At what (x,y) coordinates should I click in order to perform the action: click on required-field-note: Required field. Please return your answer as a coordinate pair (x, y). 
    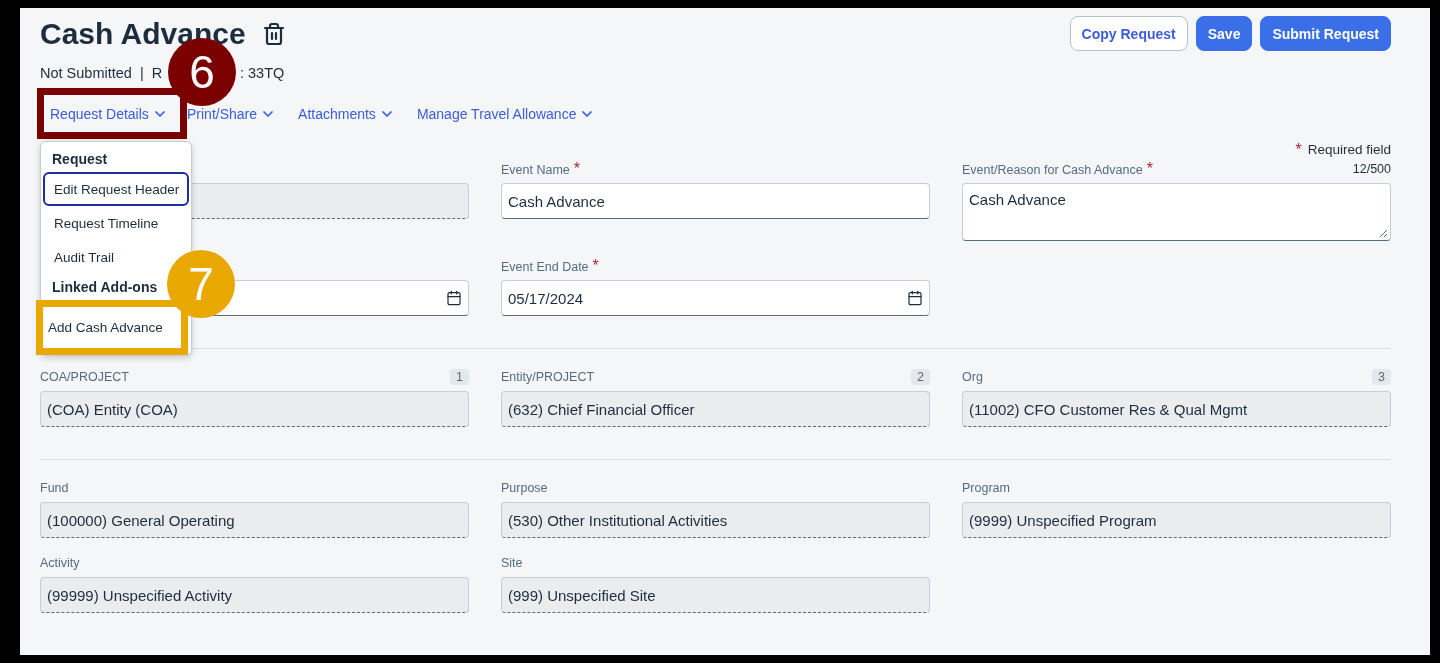
    Looking at the image, I should click on (1349, 150).